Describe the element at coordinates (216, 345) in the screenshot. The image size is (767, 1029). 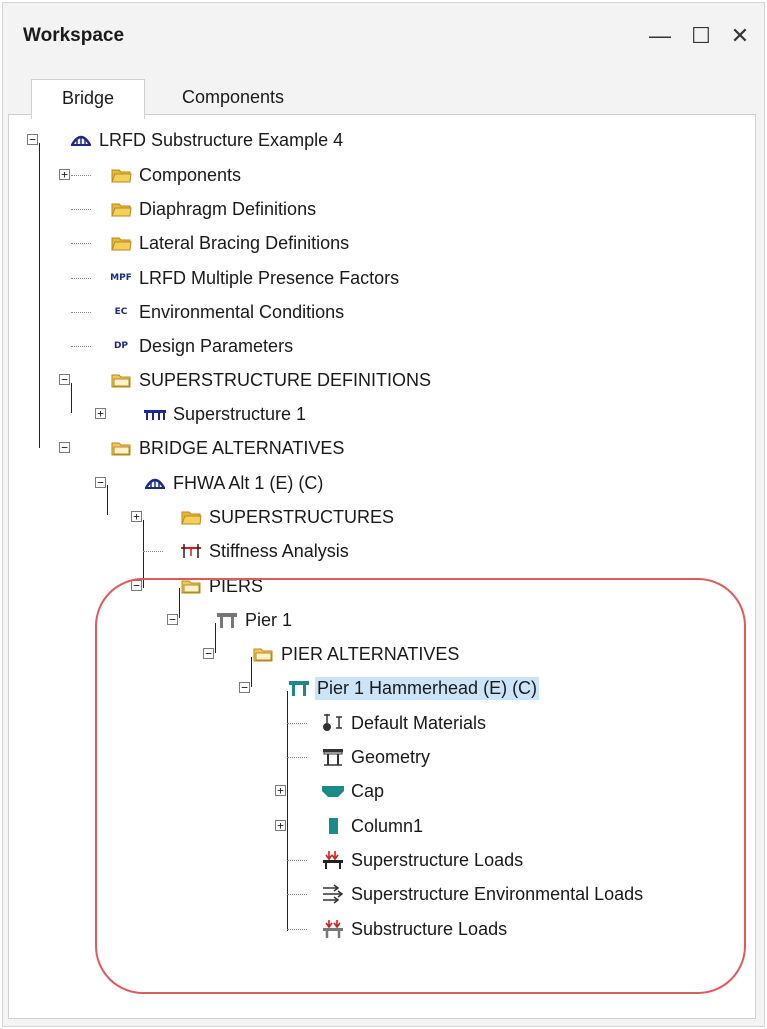
I see `tree-item-label: Design Parameters` at that location.